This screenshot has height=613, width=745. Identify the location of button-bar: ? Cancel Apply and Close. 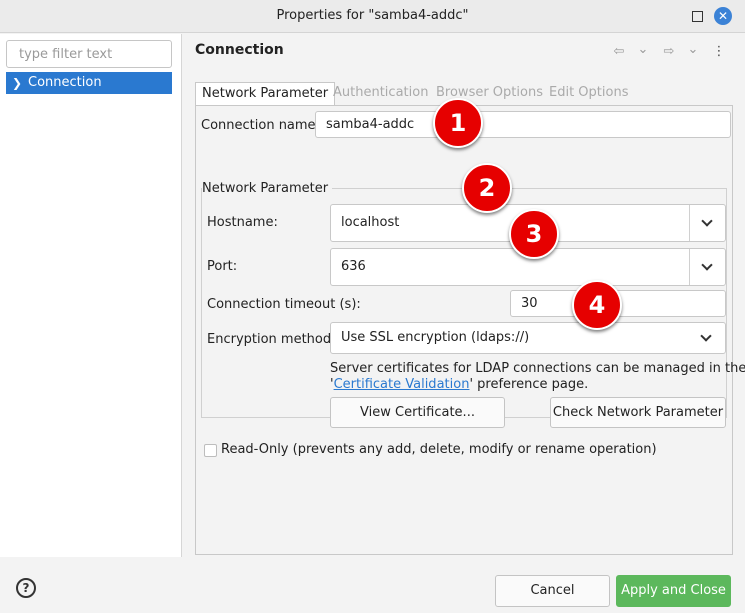
(372, 585).